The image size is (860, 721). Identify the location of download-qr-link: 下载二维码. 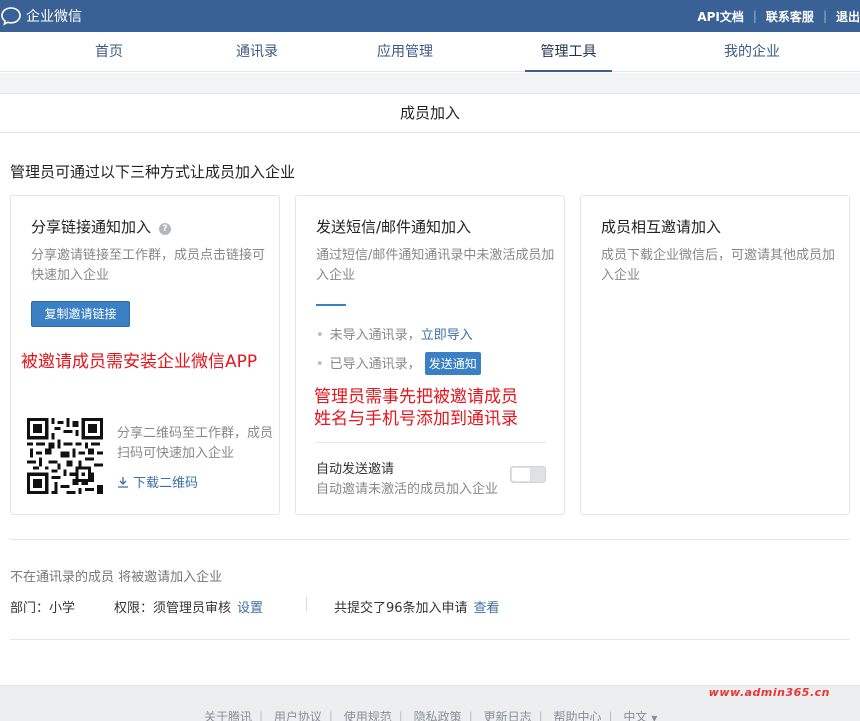
(157, 481).